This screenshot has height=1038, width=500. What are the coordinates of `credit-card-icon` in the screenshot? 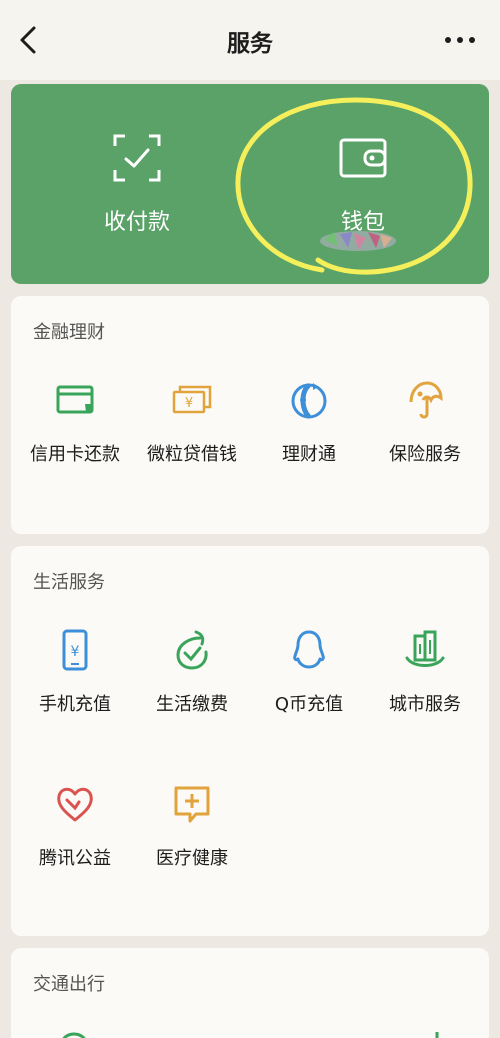 It's located at (75, 399).